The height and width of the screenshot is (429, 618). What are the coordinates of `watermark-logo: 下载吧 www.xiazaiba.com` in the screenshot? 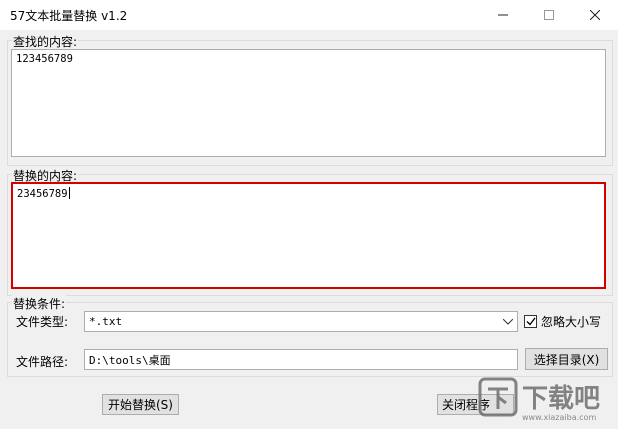 It's located at (544, 398).